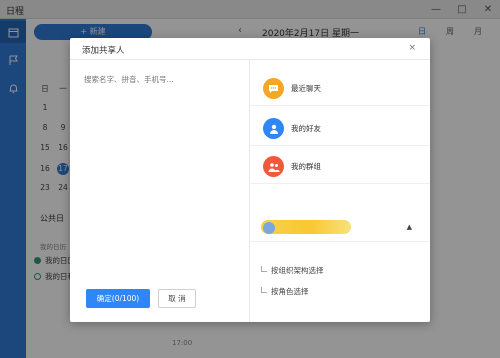 This screenshot has width=500, height=358. What do you see at coordinates (273, 128) in the screenshot?
I see `person-icon` at bounding box center [273, 128].